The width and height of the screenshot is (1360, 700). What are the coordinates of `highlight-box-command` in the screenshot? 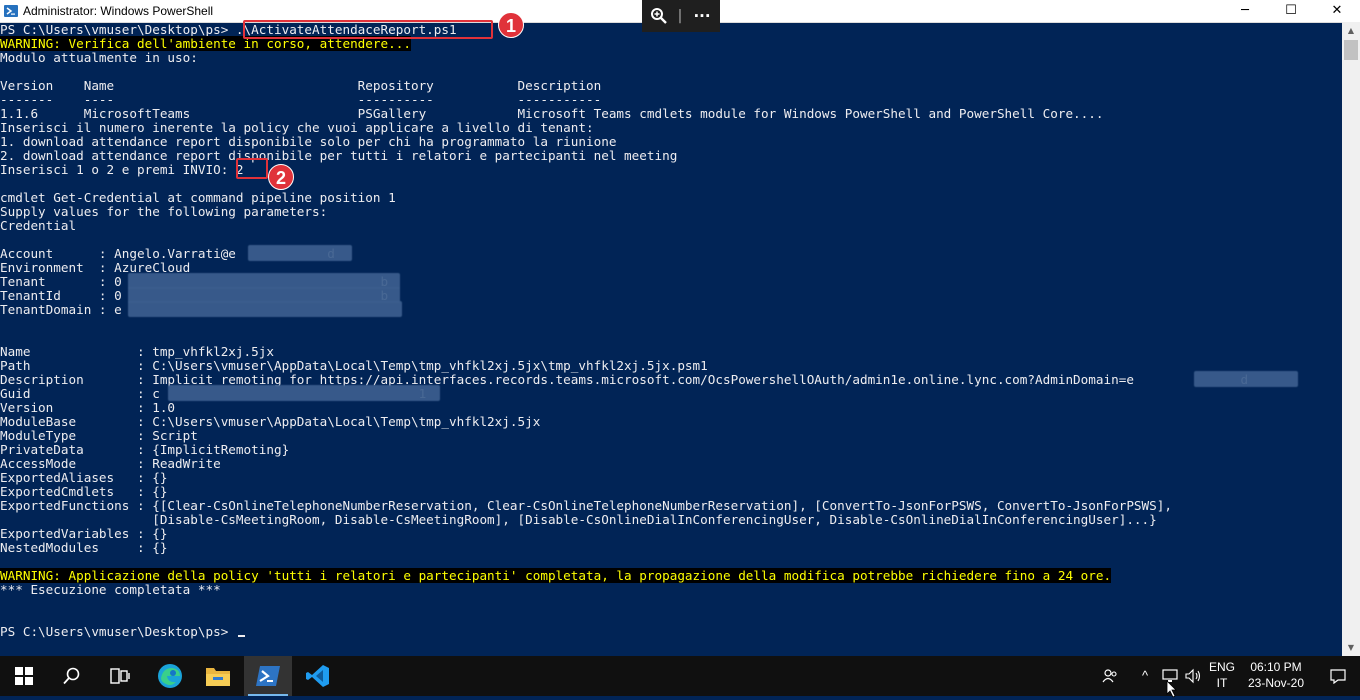 It's located at (368, 29).